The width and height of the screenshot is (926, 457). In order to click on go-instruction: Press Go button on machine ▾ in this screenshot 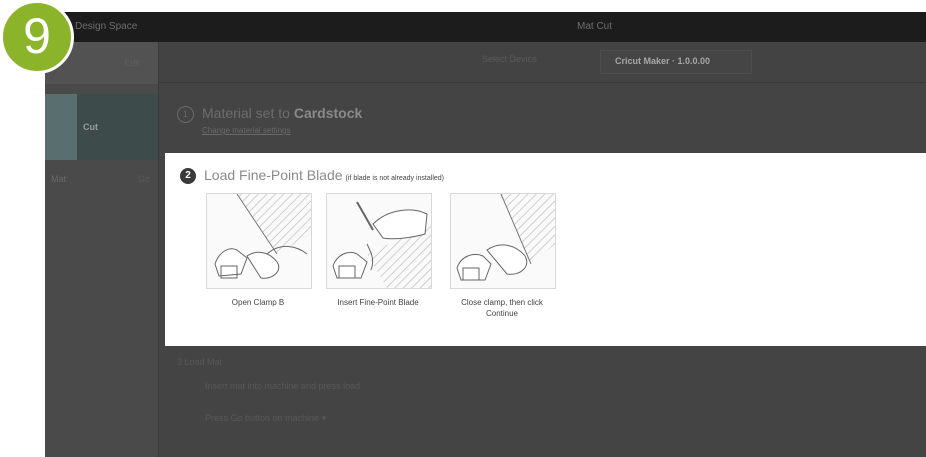, I will do `click(265, 418)`.